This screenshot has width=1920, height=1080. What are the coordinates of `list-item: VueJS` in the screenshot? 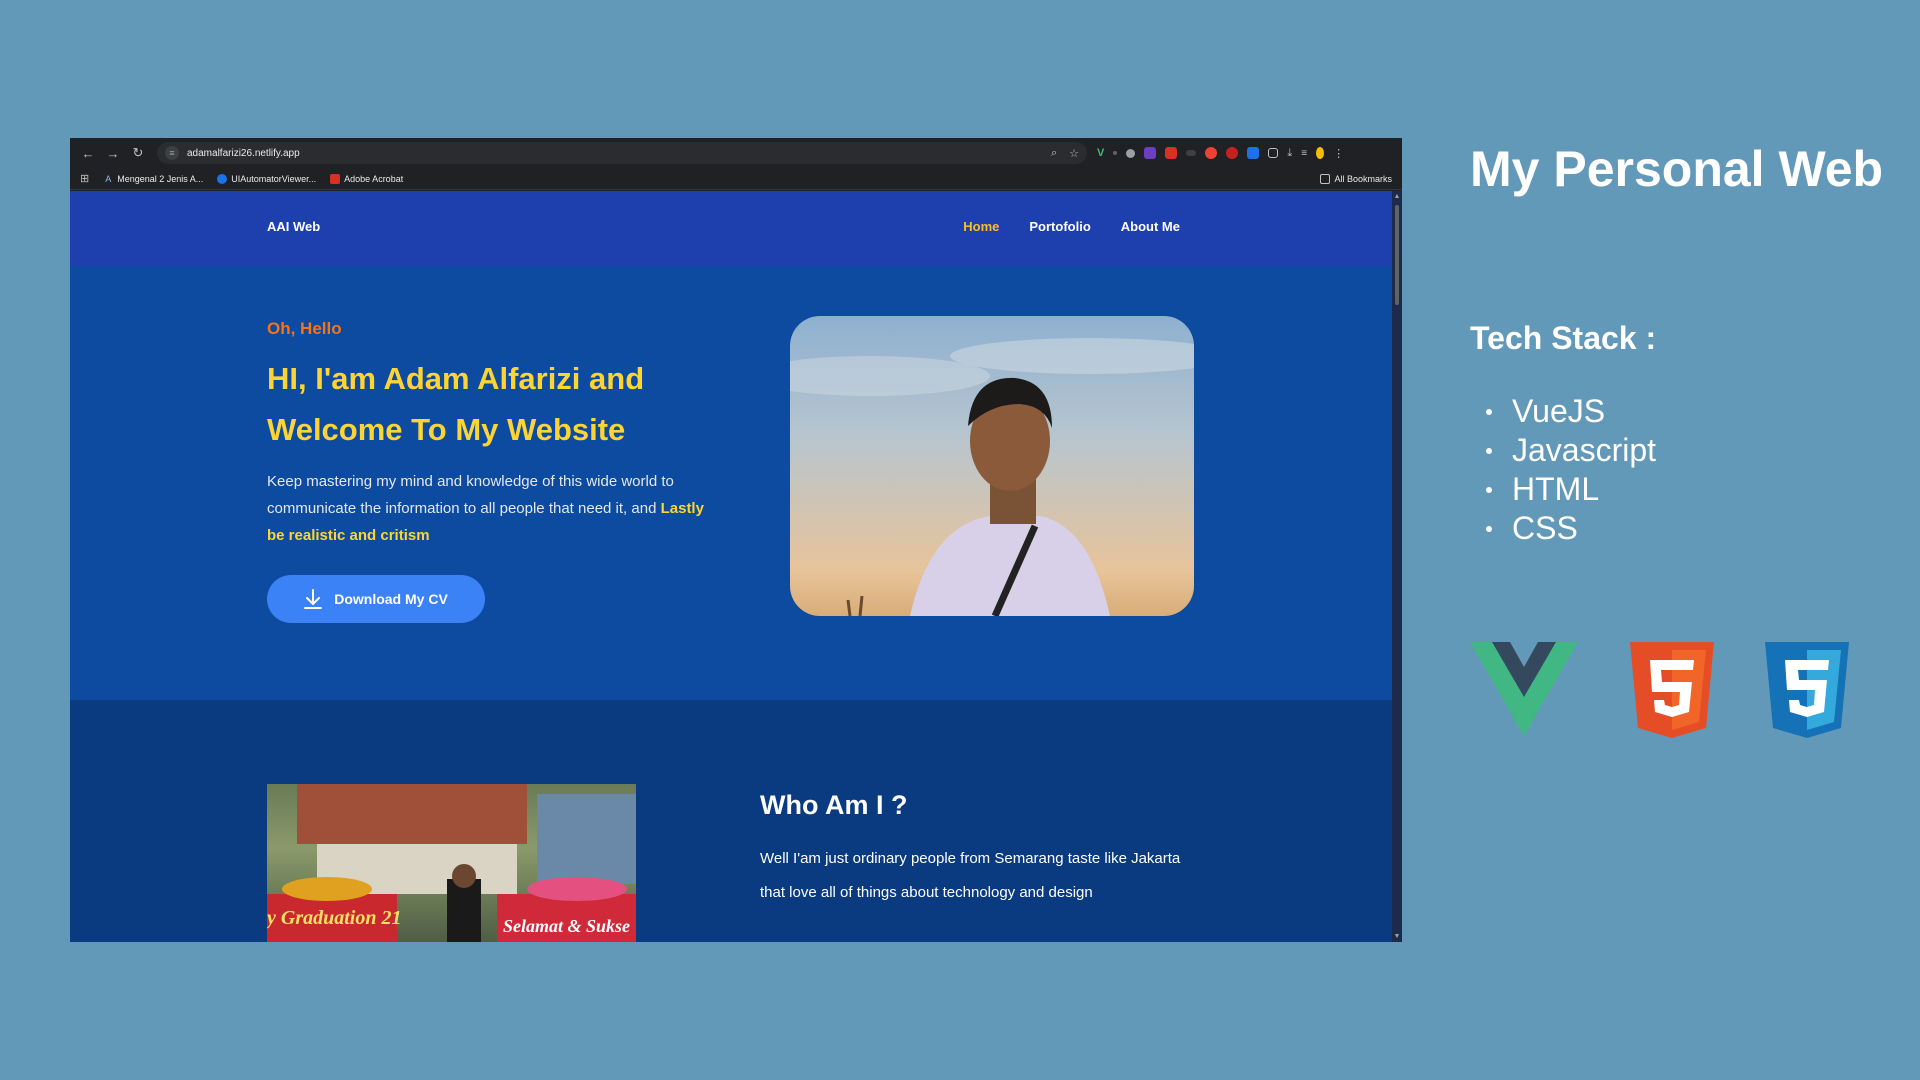 It's located at (1571, 411).